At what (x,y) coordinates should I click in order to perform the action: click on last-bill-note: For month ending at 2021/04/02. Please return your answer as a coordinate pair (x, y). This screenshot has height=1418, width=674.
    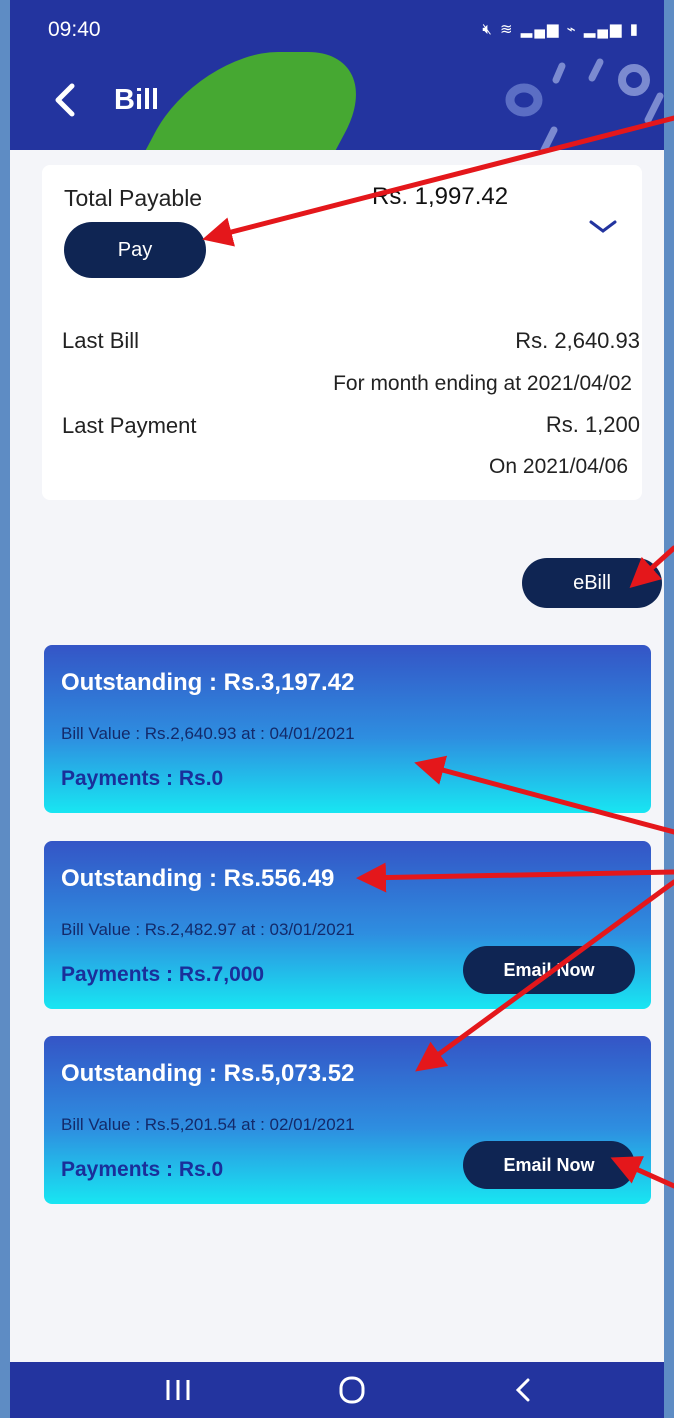
    Looking at the image, I should click on (482, 383).